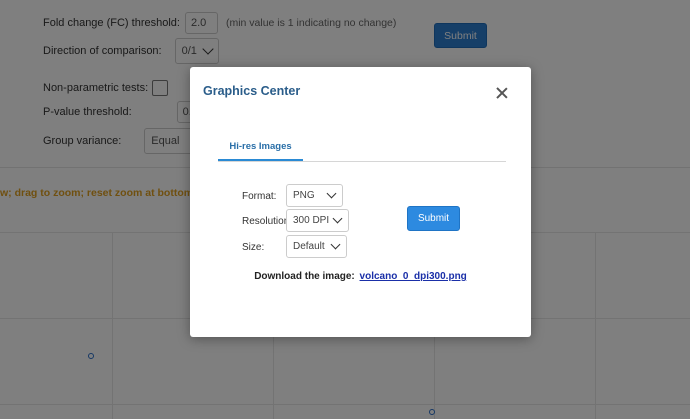 Image resolution: width=690 pixels, height=419 pixels. Describe the element at coordinates (267, 221) in the screenshot. I see `resolution-label: Resolution:` at that location.